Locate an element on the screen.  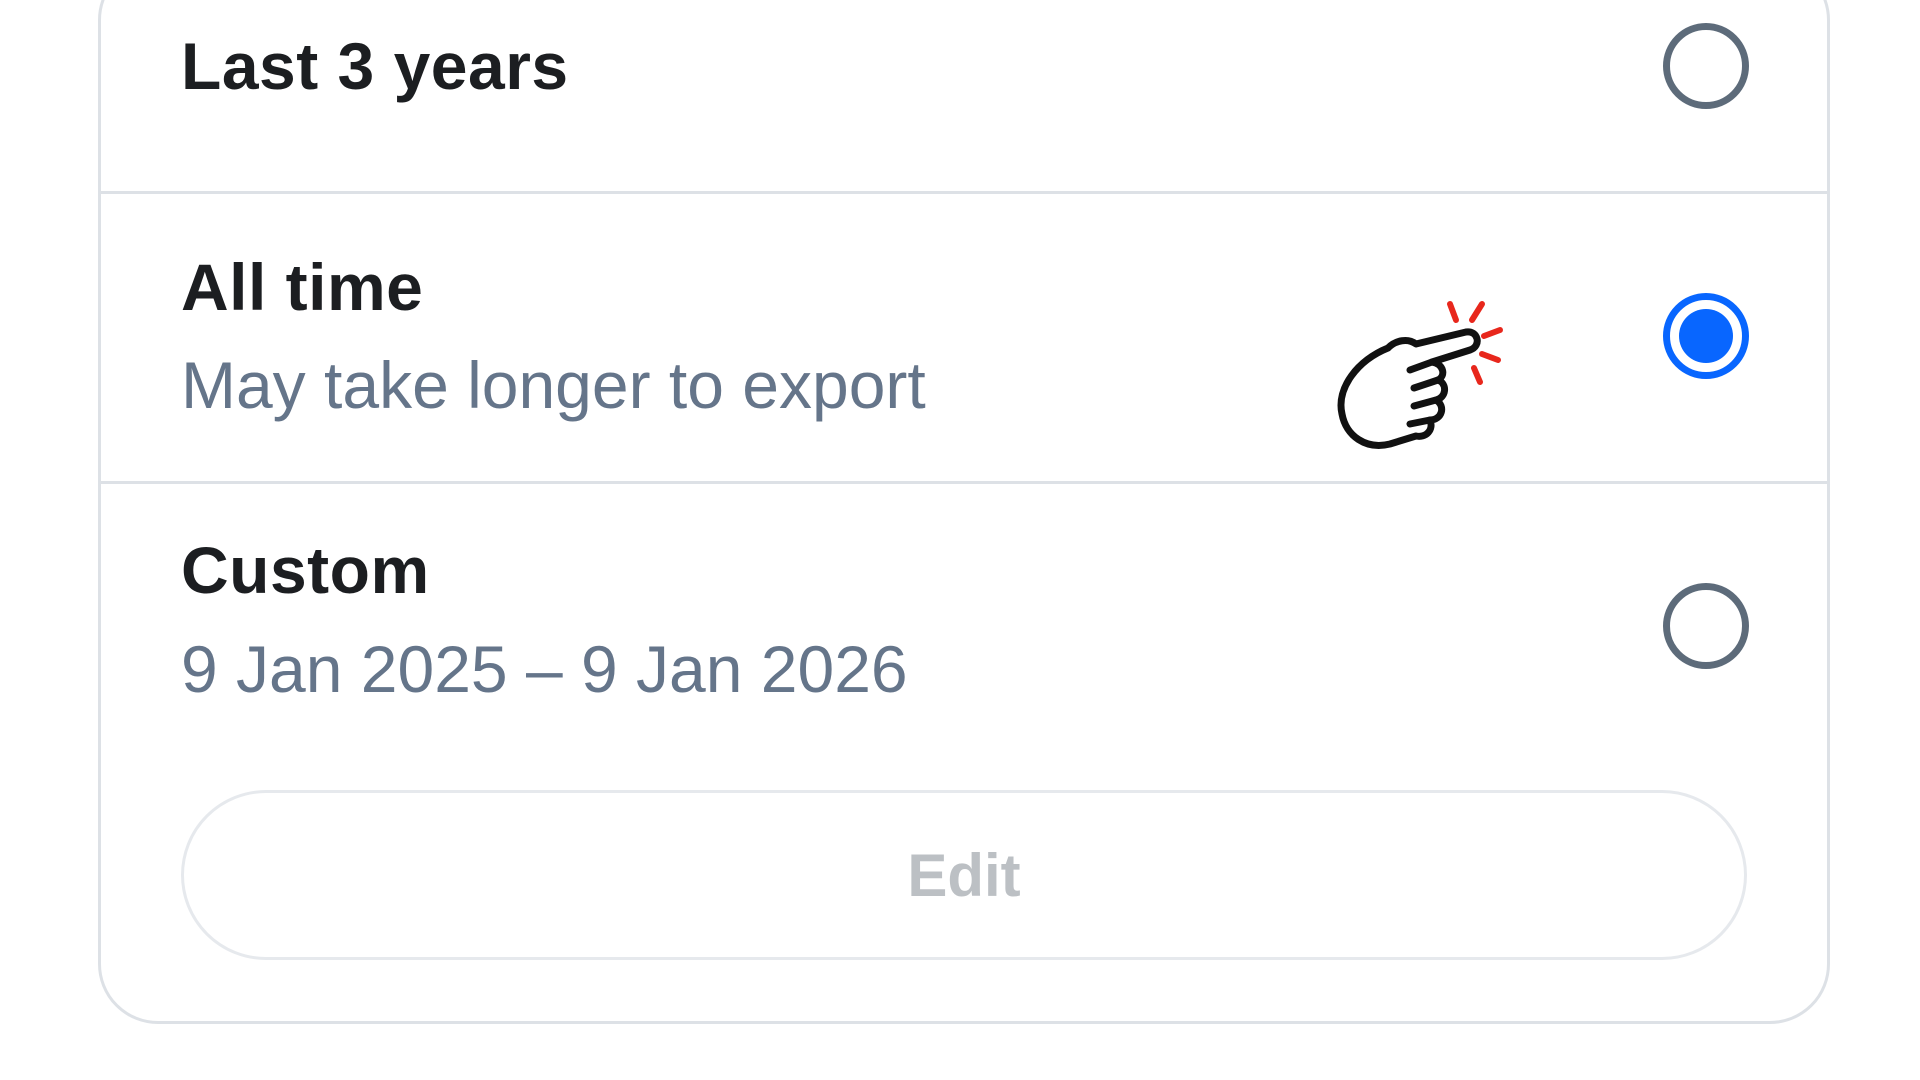
option-subtitle: May take longer to export is located at coordinates (553, 385).